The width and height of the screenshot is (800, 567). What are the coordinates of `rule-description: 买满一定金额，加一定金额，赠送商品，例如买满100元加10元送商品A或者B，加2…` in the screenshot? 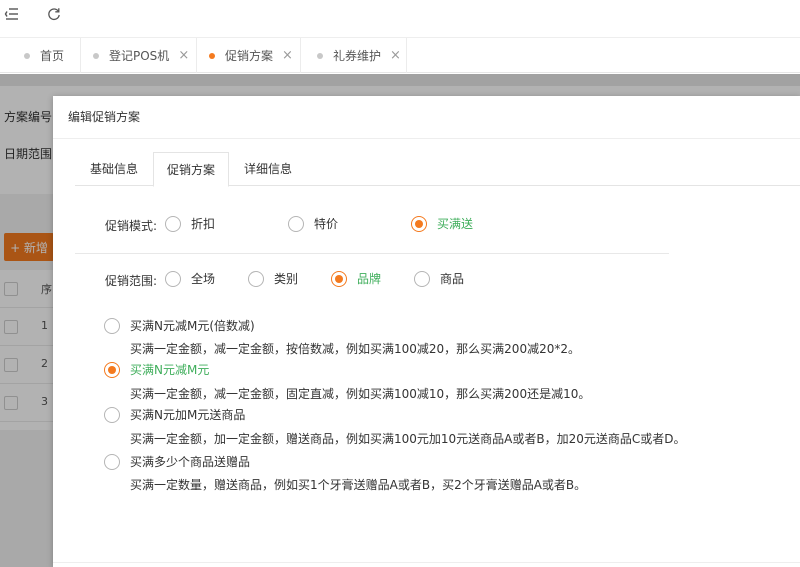 It's located at (408, 439).